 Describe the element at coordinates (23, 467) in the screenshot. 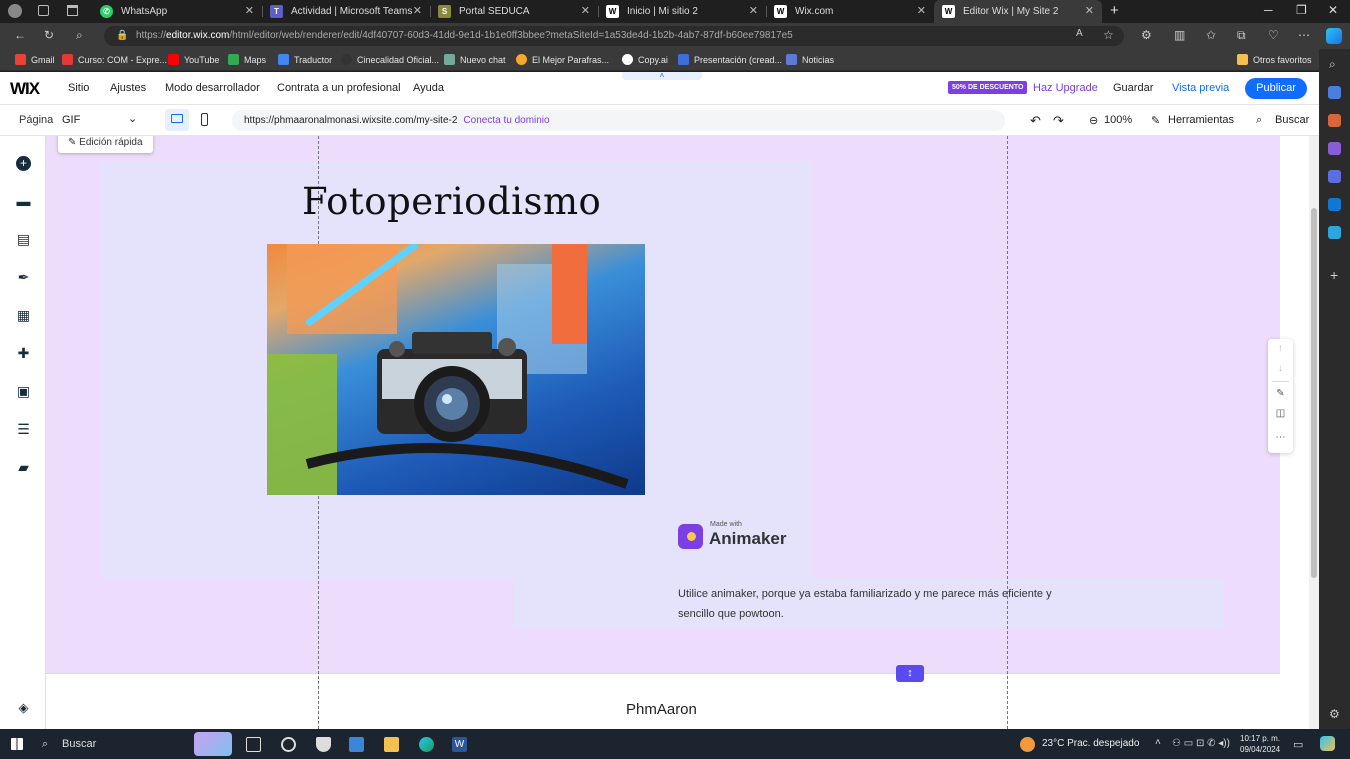

I see `portfolio-icon: ▰` at that location.